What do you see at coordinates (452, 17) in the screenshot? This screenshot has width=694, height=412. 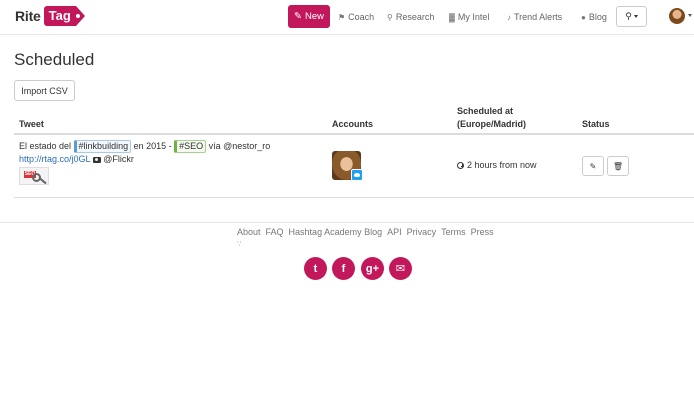 I see `bar-chart-icon: ▓` at bounding box center [452, 17].